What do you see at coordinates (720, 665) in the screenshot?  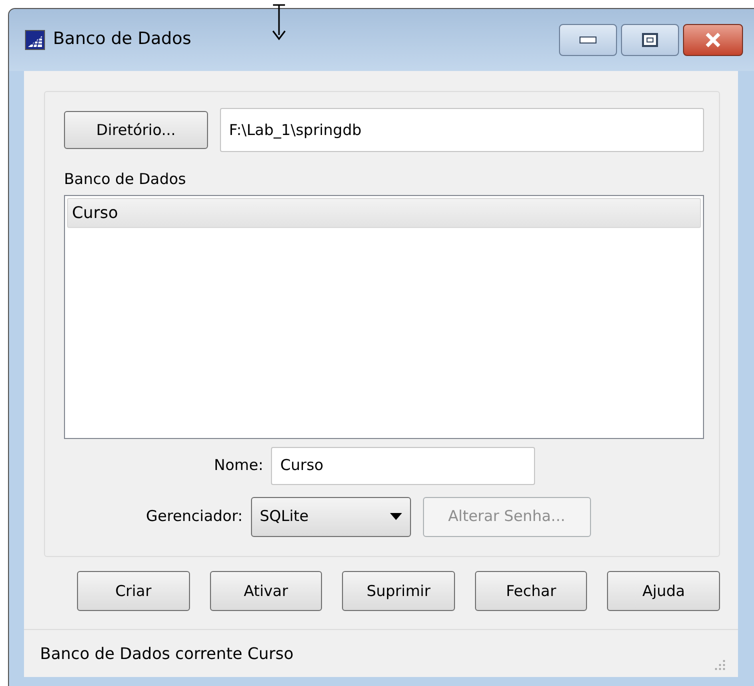 I see `resize-grip-icon` at bounding box center [720, 665].